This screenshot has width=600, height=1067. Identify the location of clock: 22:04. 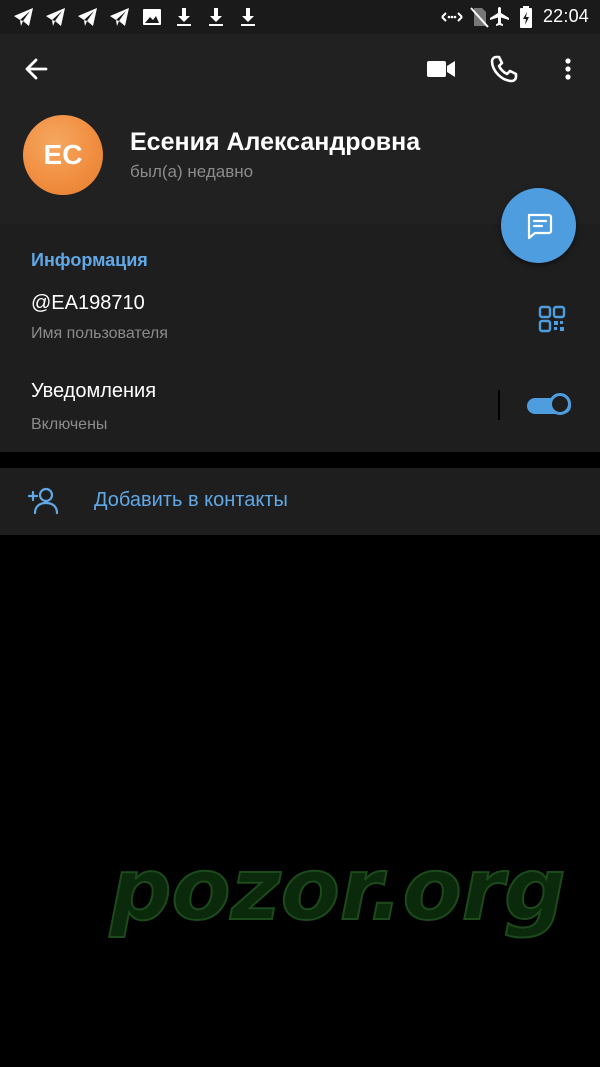
(565, 16).